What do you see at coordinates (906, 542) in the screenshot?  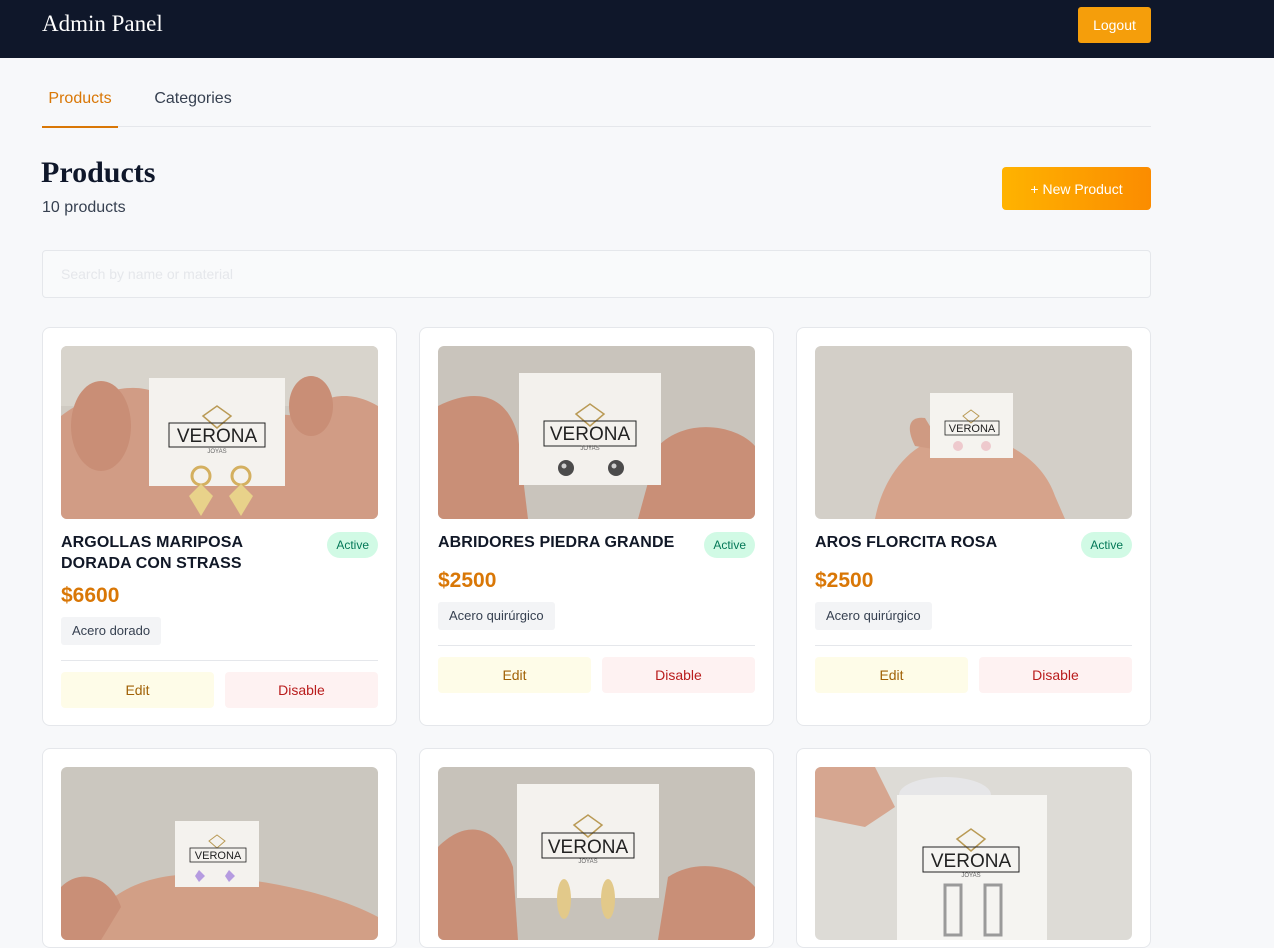 I see `product-name: AROS FLORCITA ROSA` at bounding box center [906, 542].